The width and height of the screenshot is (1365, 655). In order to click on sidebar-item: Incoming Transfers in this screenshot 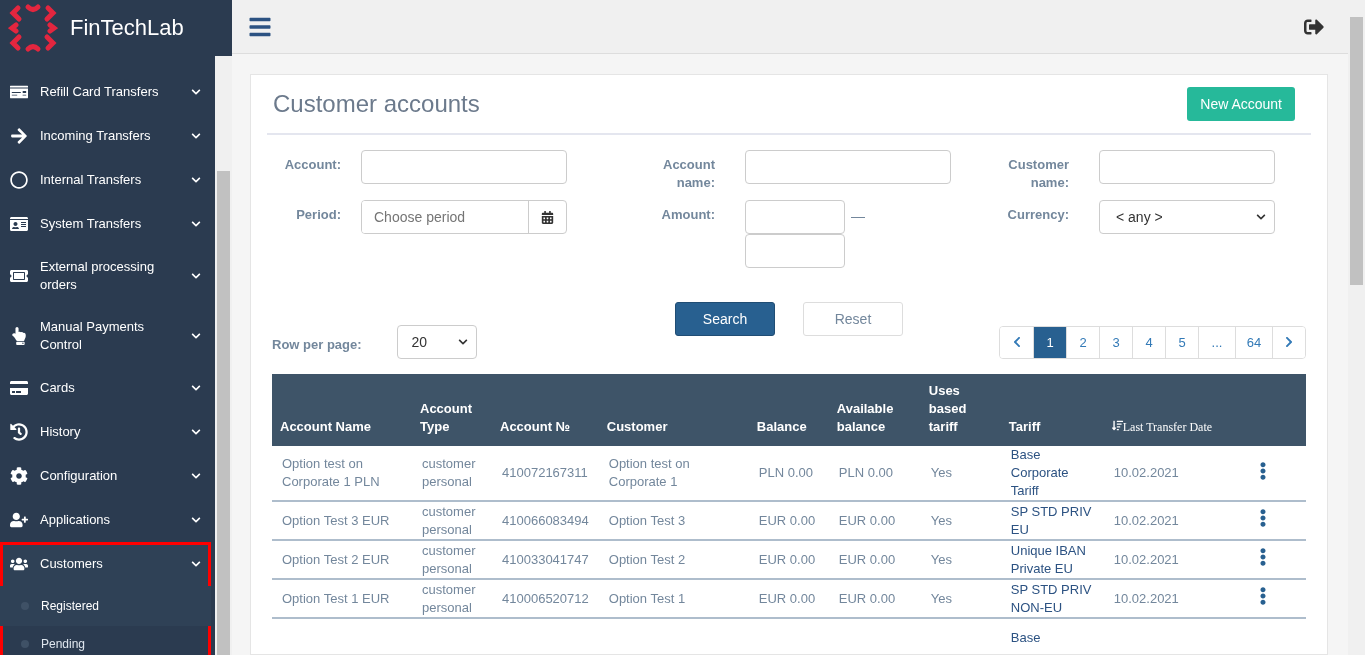, I will do `click(105, 136)`.